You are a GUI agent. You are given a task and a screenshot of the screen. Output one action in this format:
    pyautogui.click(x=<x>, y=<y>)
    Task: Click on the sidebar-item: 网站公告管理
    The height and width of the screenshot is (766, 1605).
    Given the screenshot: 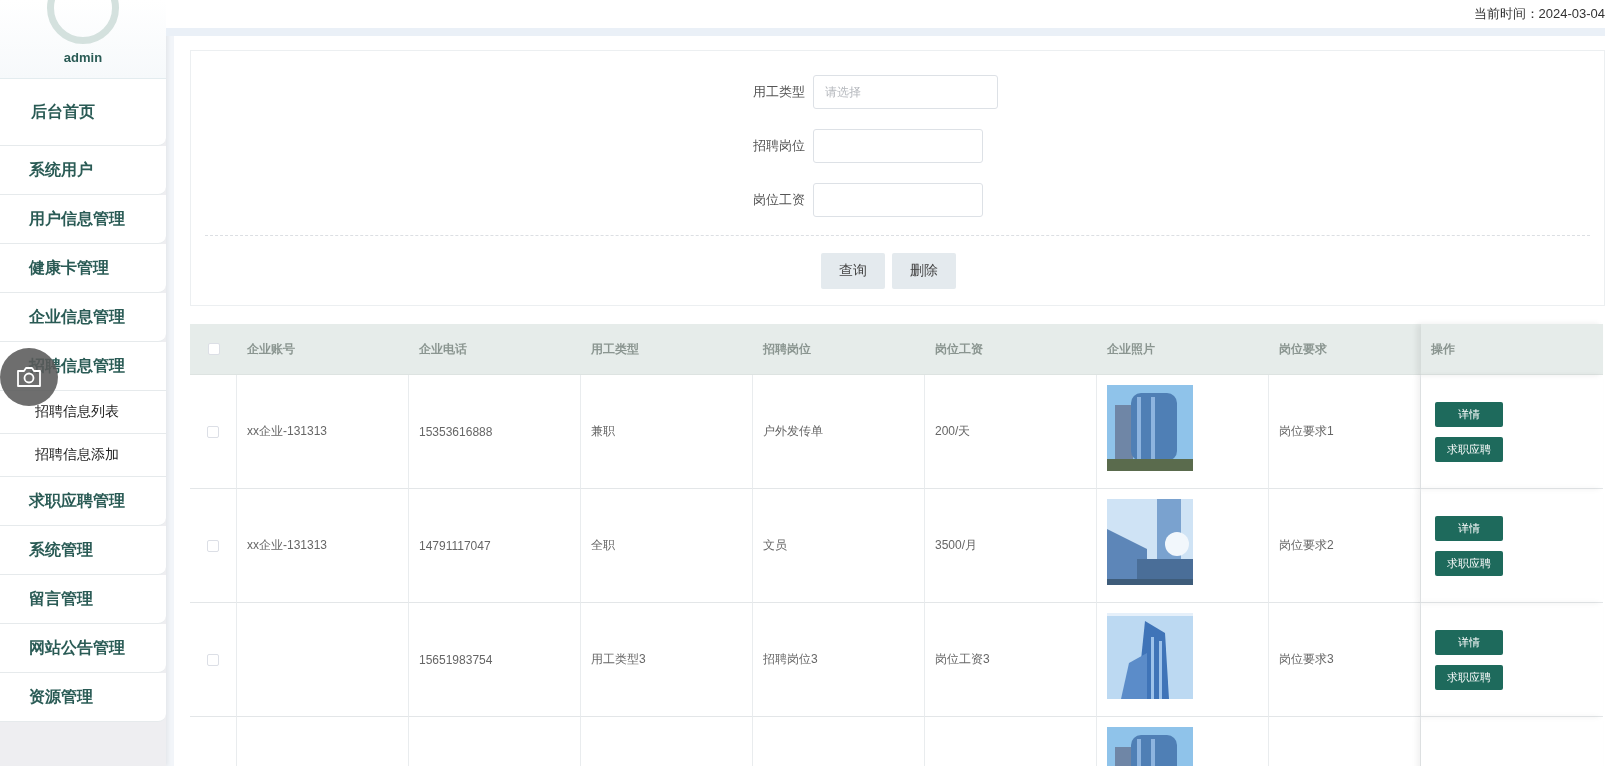 What is the action you would take?
    pyautogui.click(x=83, y=648)
    